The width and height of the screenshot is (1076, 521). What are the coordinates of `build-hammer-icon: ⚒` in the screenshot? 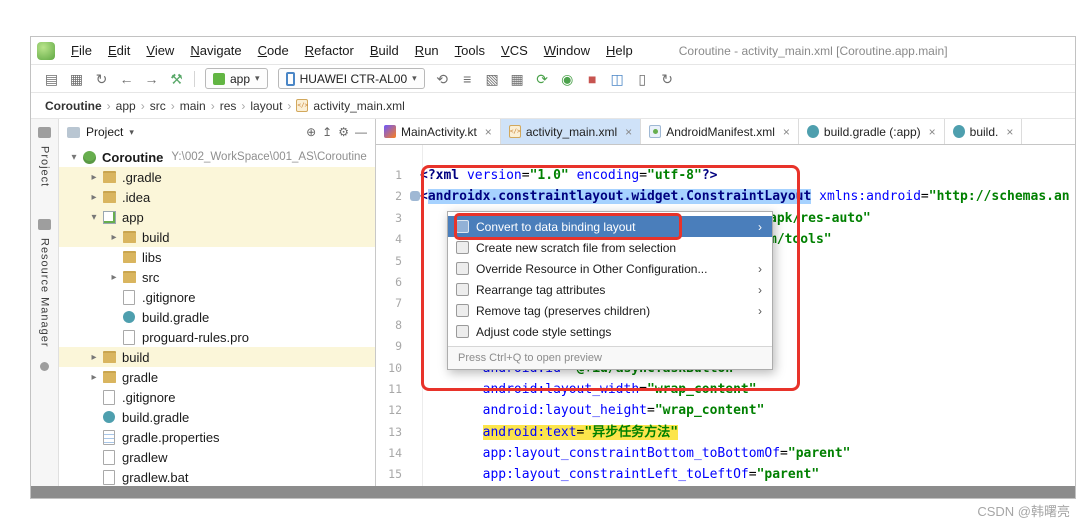 It's located at (176, 79).